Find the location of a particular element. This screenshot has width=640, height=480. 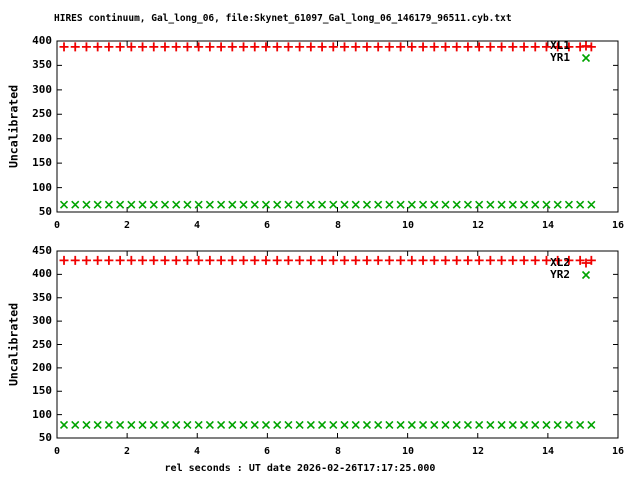

panel-bottom-xtick-label: 10 is located at coordinates (408, 451).